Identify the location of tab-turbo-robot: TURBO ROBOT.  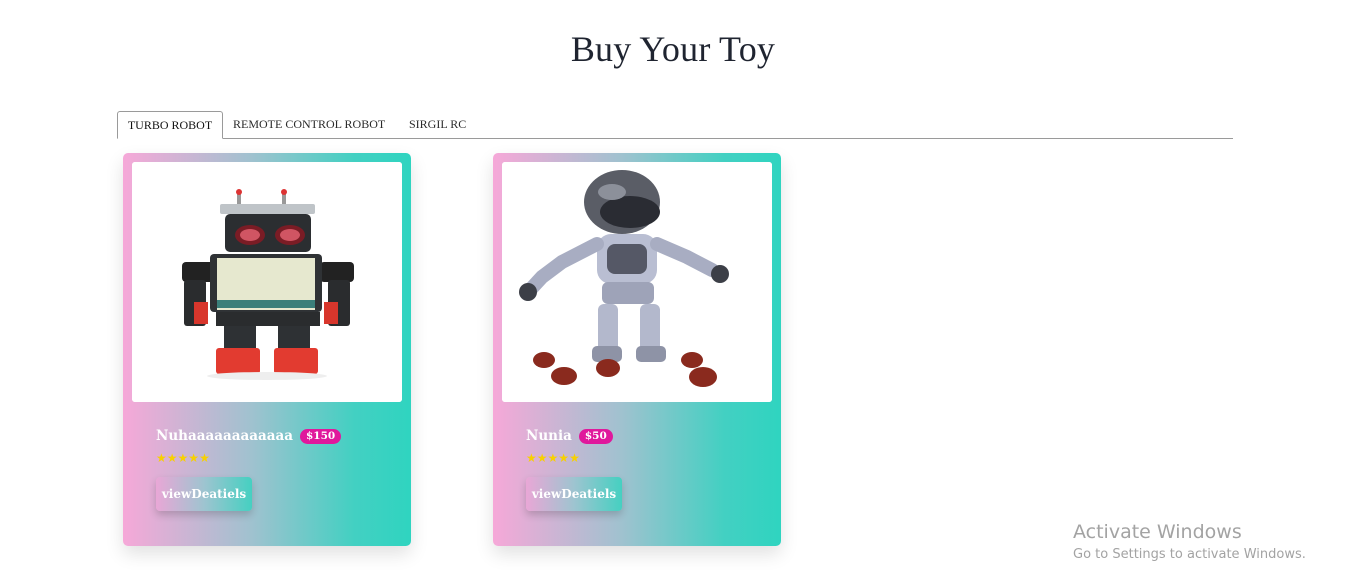
(170, 125).